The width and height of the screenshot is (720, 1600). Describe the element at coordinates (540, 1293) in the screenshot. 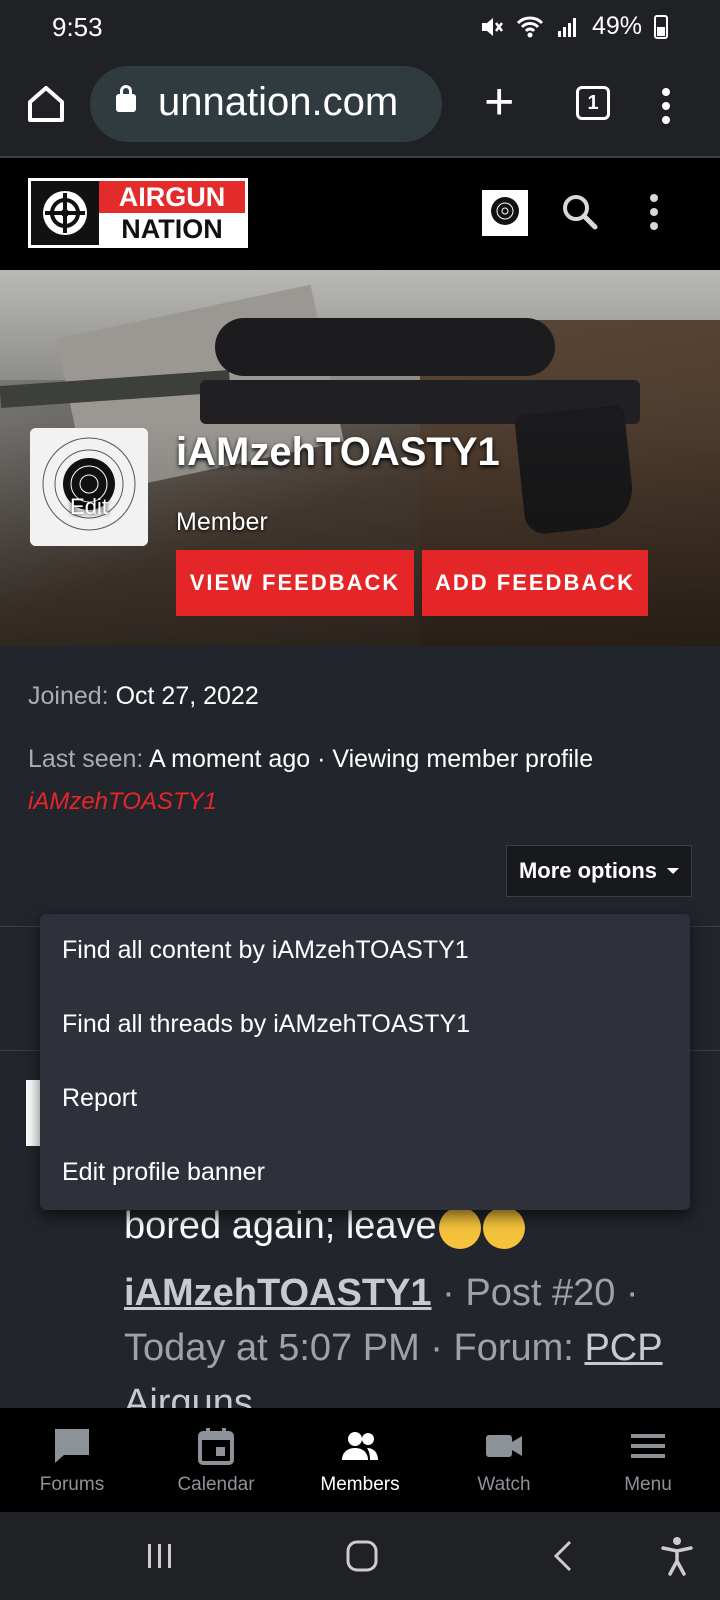

I see `post-number: Post #20` at that location.